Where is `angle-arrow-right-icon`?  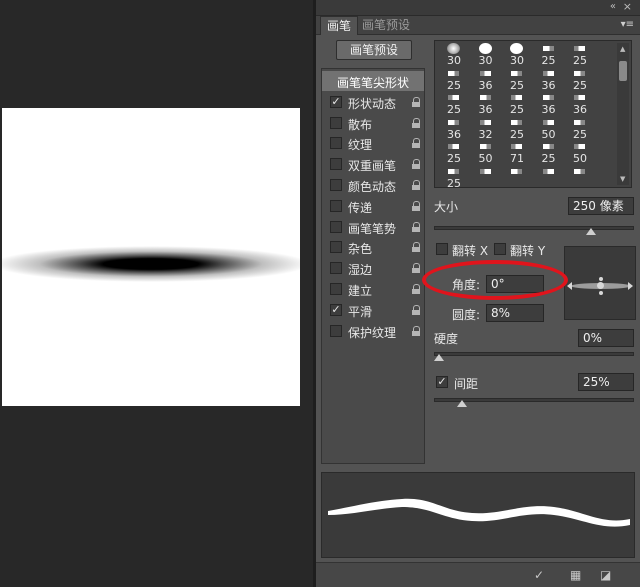 angle-arrow-right-icon is located at coordinates (630, 286).